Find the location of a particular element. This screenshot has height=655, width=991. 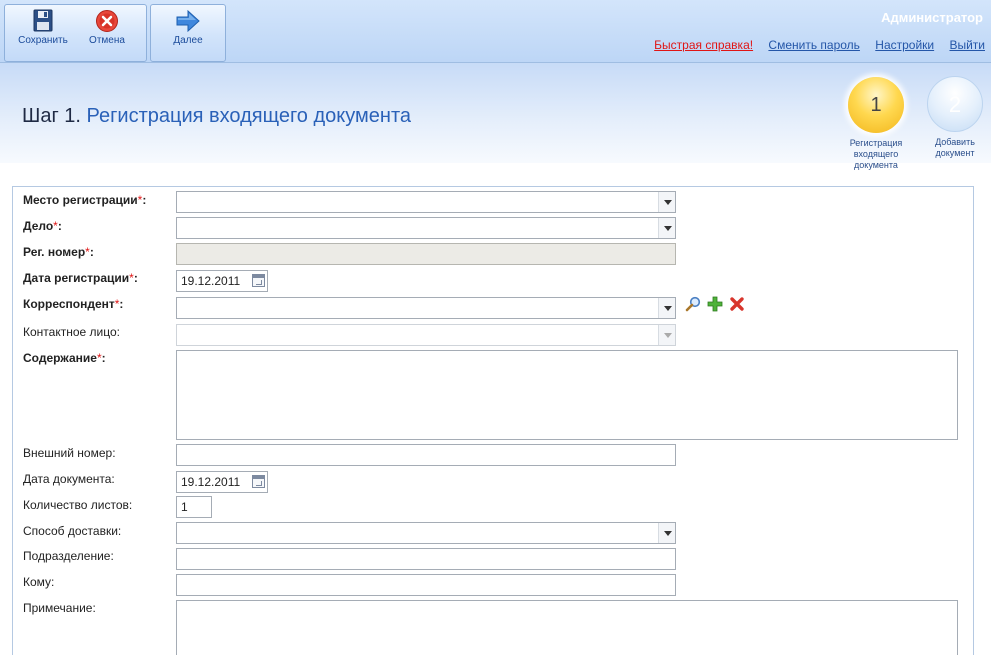

save-button-label: Сохранить is located at coordinates (43, 40).